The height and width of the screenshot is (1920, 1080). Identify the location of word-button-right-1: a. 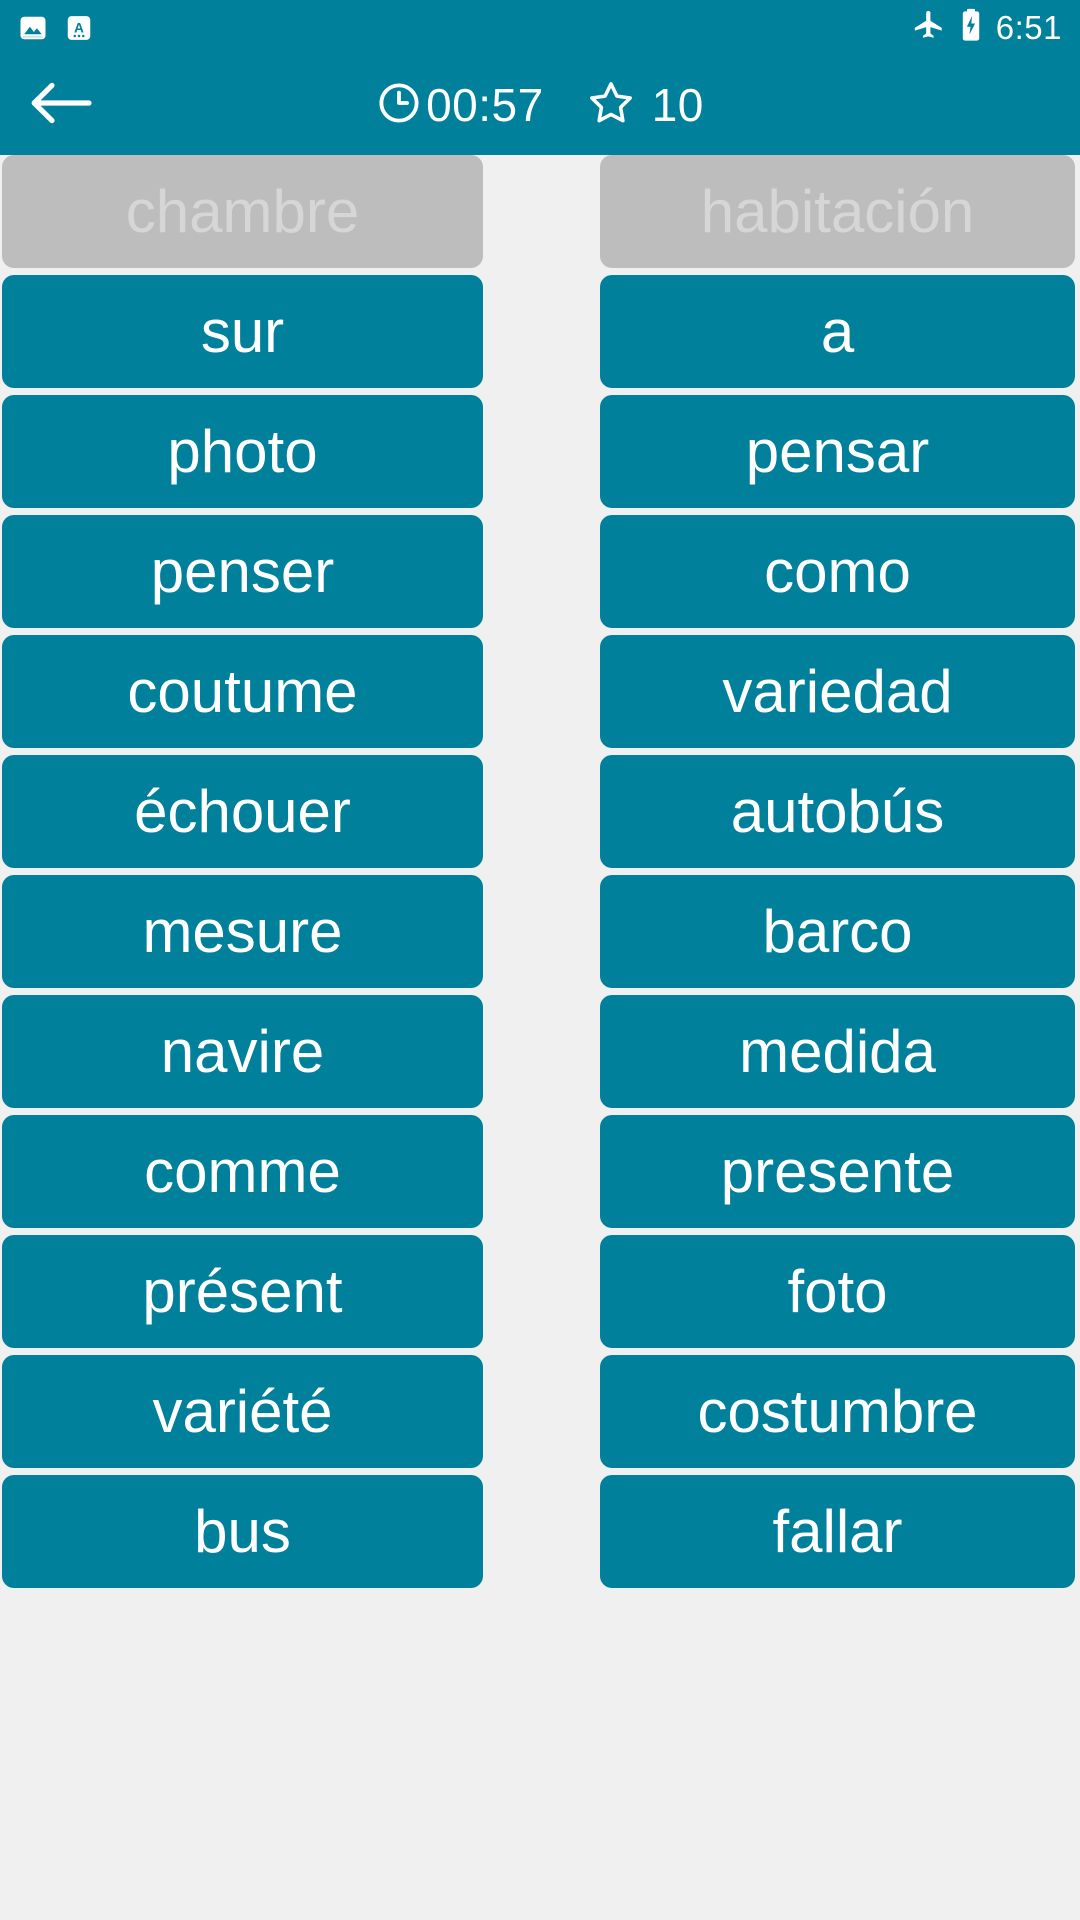
(837, 331).